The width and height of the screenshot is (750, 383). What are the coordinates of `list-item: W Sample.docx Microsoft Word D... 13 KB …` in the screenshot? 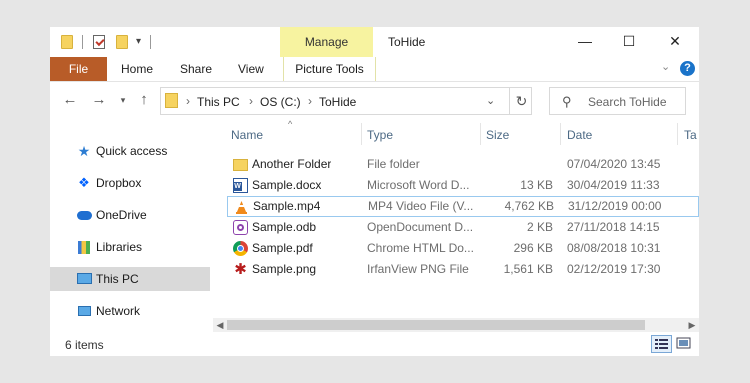 It's located at (463, 185).